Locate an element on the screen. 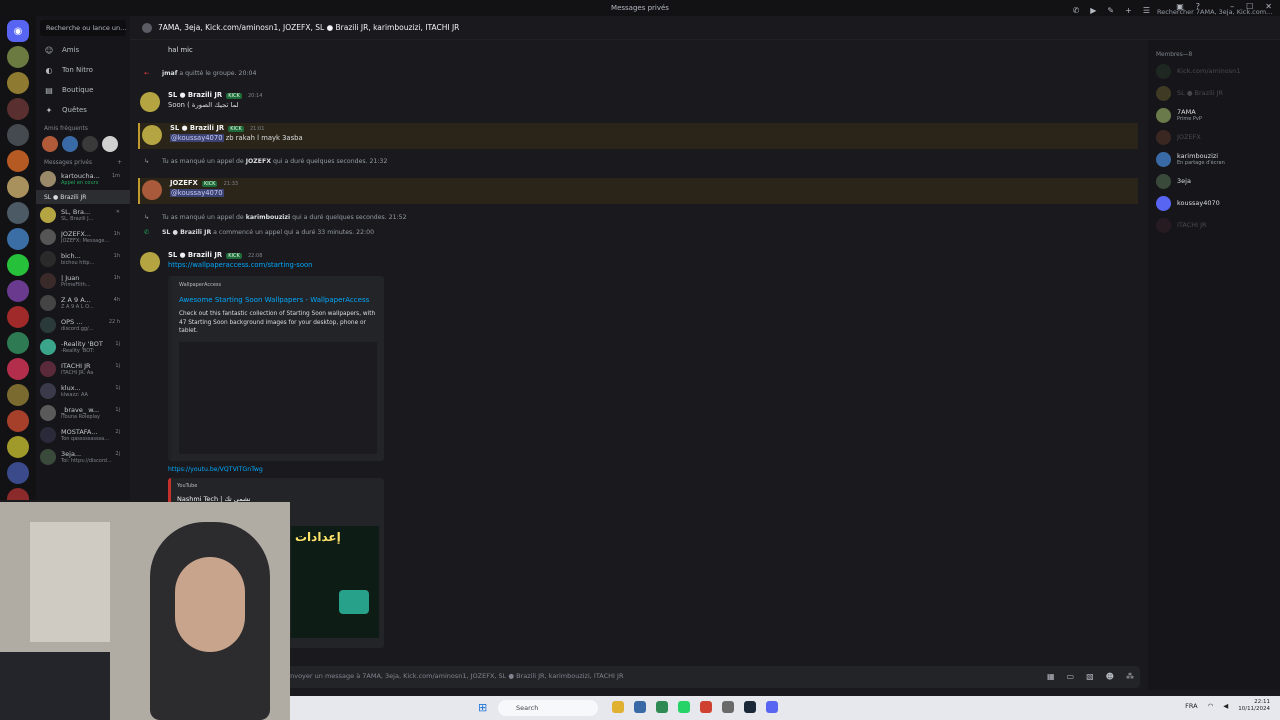 This screenshot has height=720, width=1280. member-item: 3eja is located at coordinates (1214, 181).